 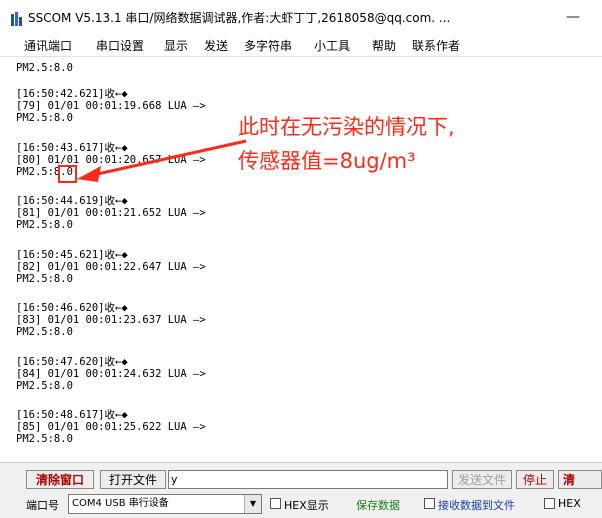 I want to click on port-select: COM4 USB 串行设备 ▼, so click(x=165, y=504).